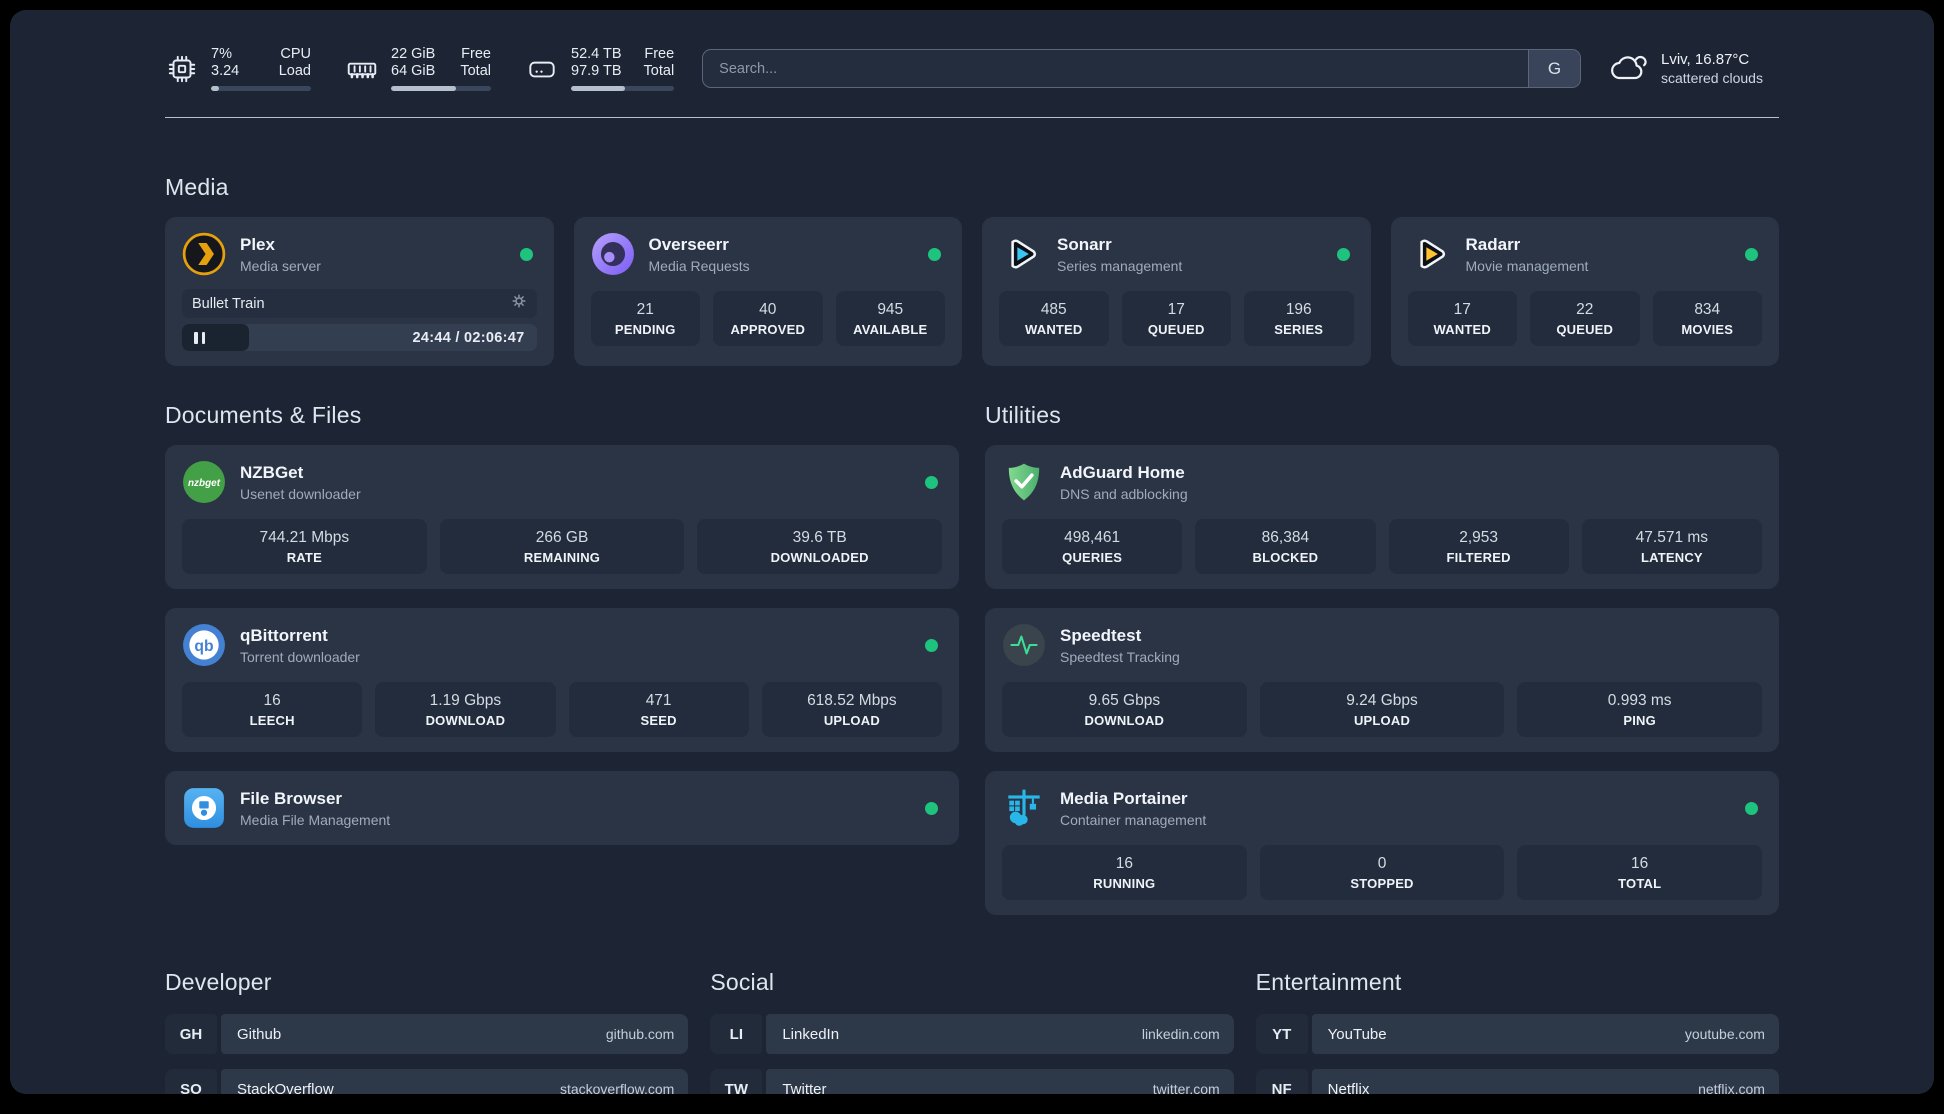 The image size is (1944, 1114). I want to click on bookmark-linkedin: LI LinkedIn linkedin.com, so click(972, 1034).